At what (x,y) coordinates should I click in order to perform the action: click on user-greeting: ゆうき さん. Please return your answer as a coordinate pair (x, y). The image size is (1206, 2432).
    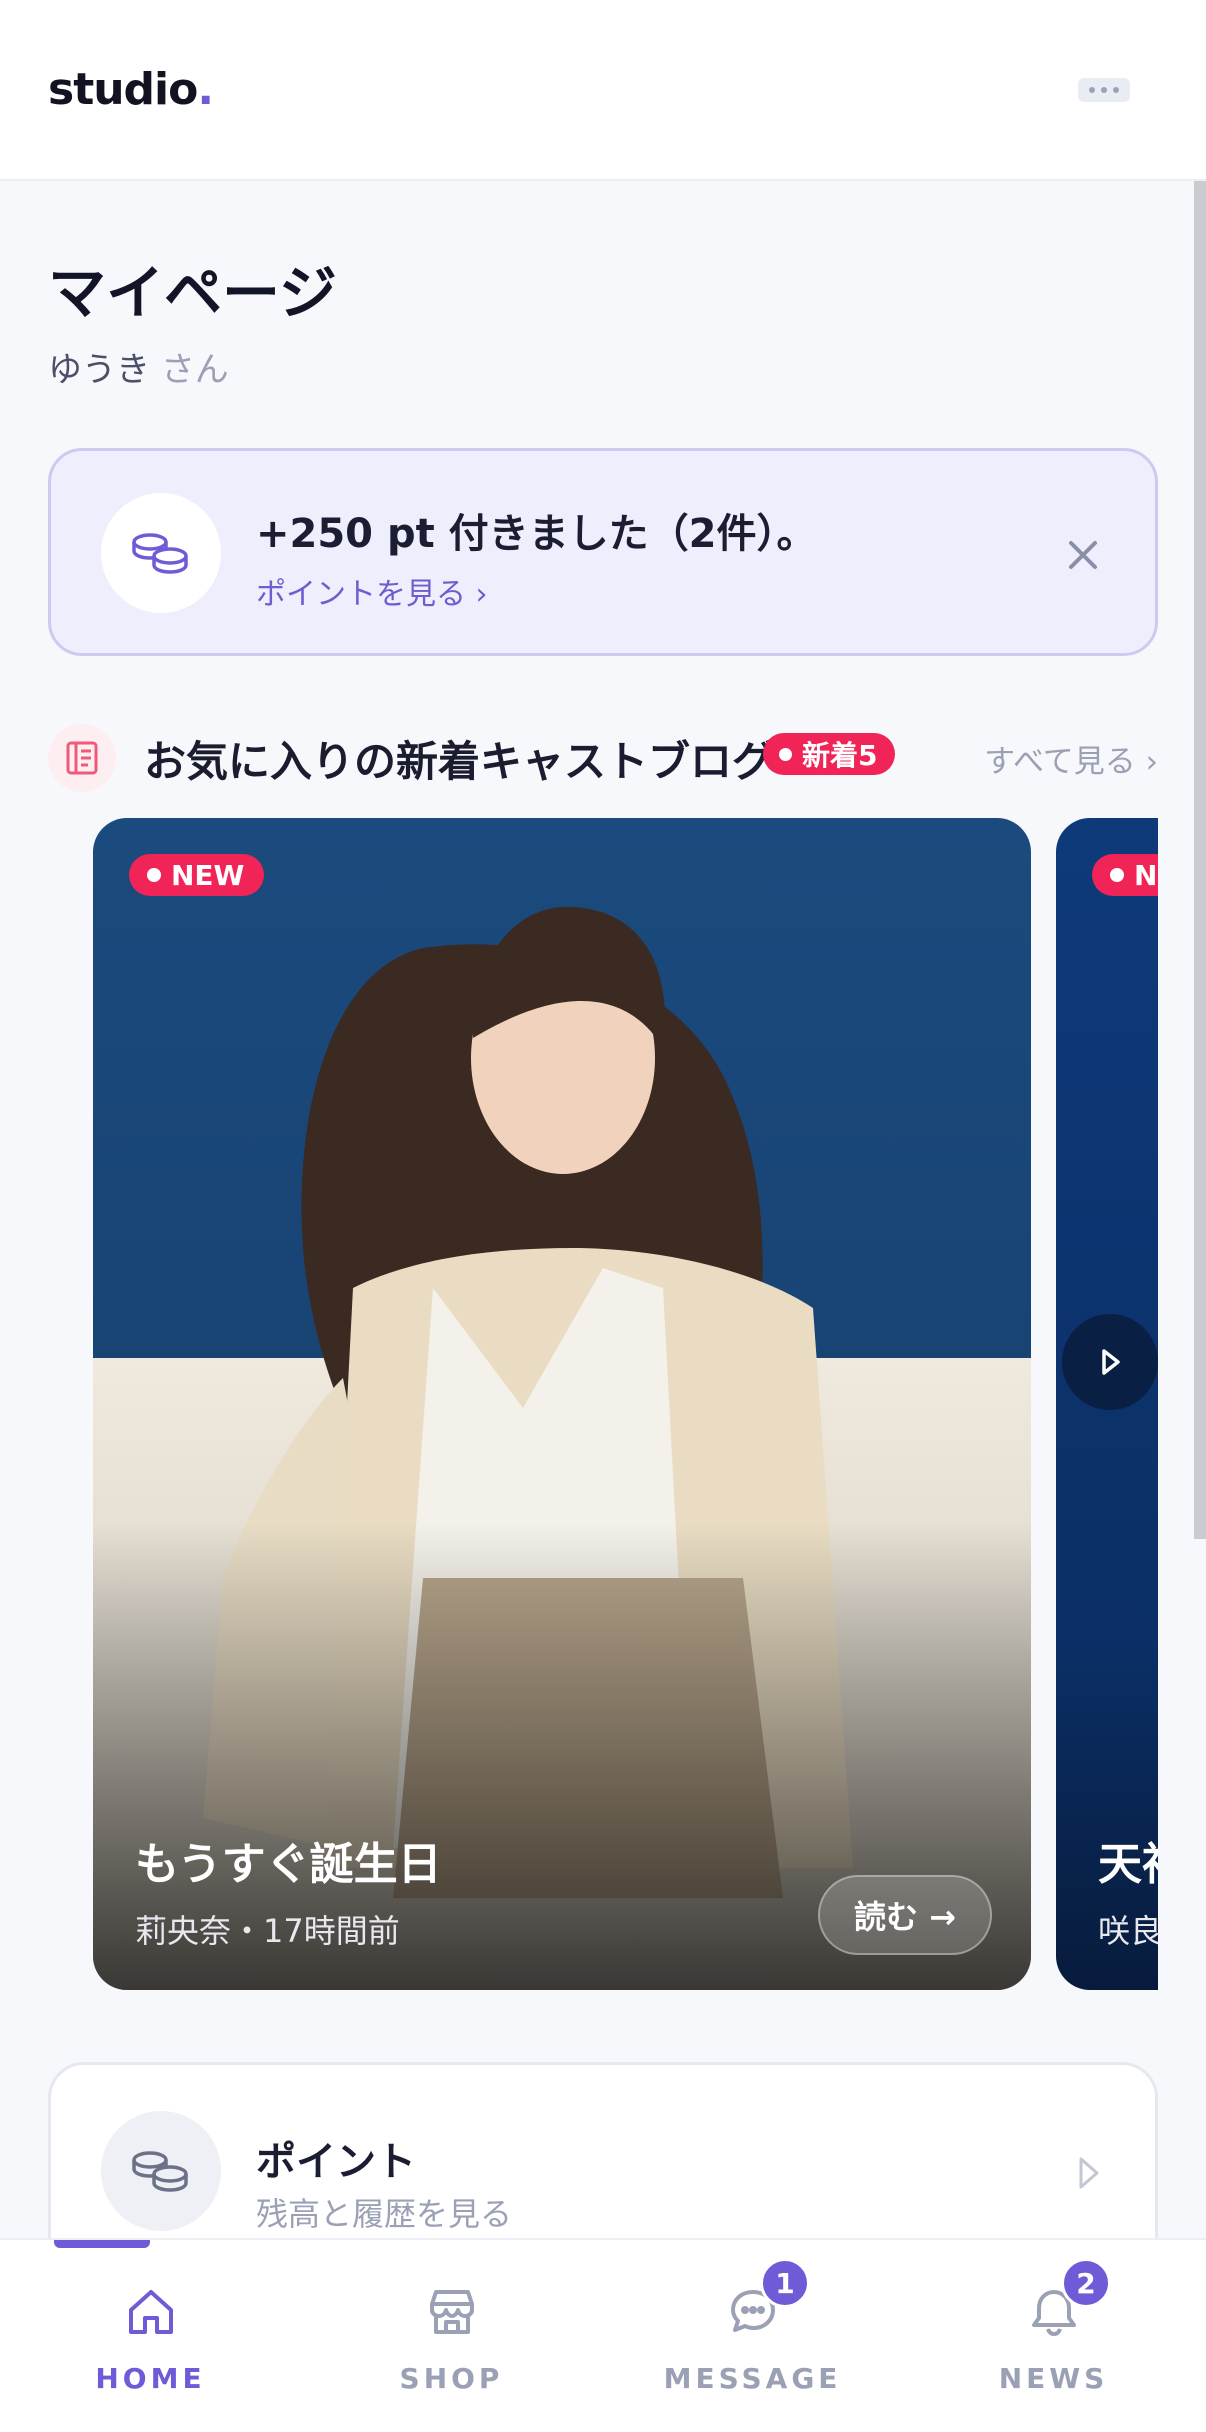
    Looking at the image, I should click on (138, 366).